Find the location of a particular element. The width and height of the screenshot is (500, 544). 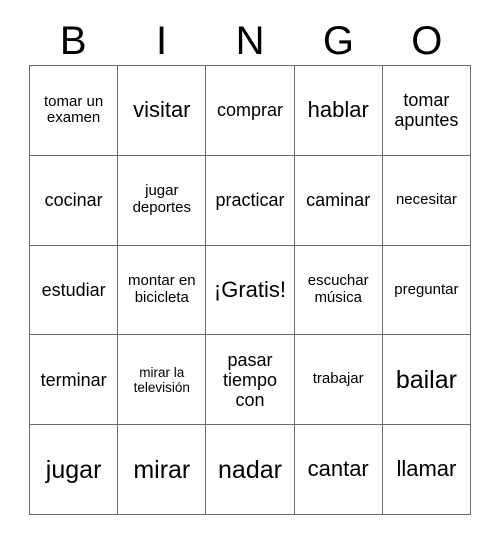

bingo-cell-label: necesitar is located at coordinates (426, 199).